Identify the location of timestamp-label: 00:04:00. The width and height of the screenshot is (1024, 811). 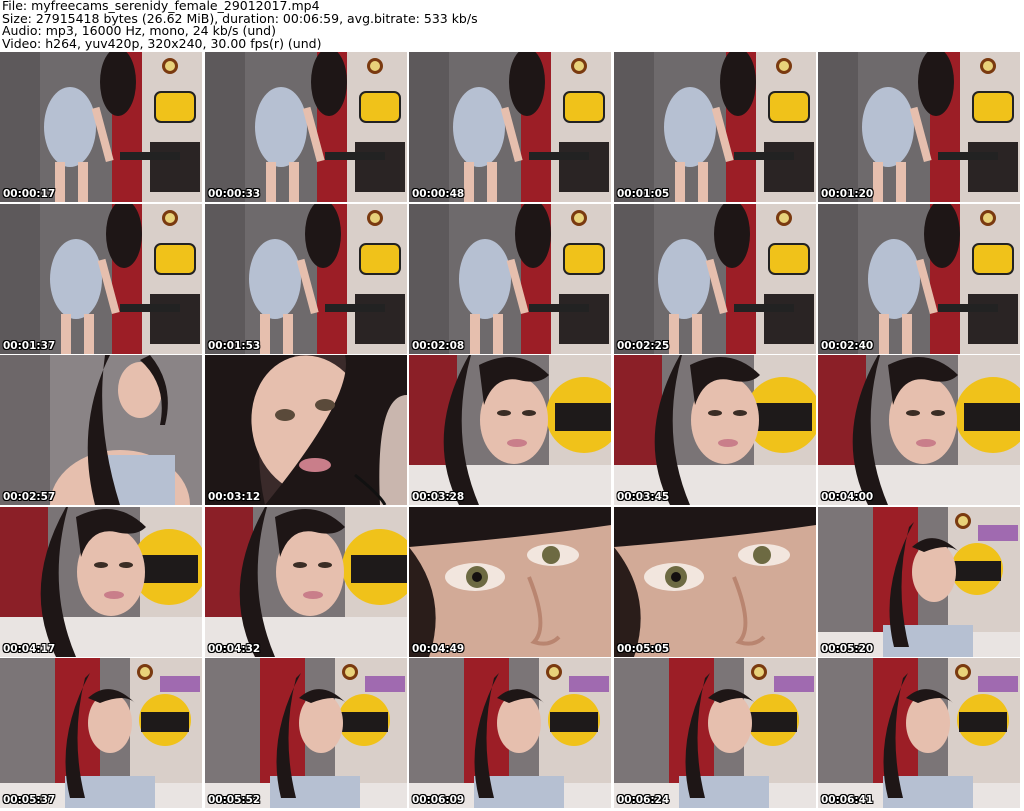
(847, 497).